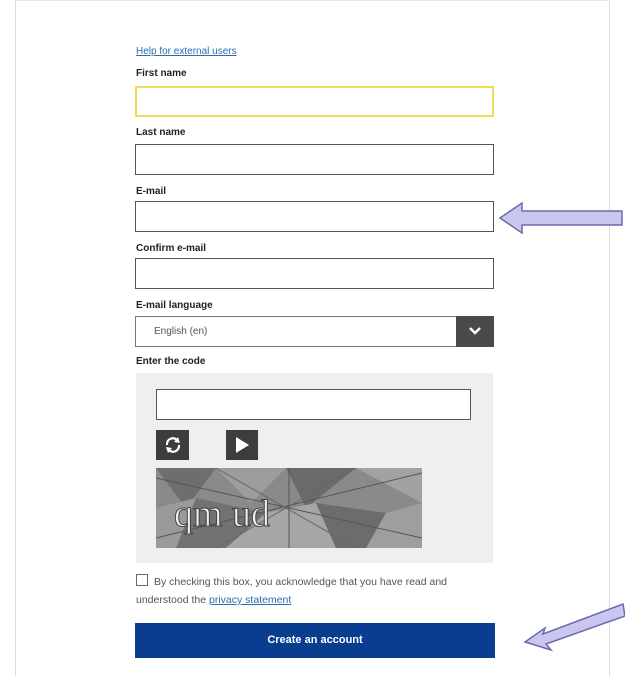  What do you see at coordinates (142, 580) in the screenshot?
I see `consent-checkbox` at bounding box center [142, 580].